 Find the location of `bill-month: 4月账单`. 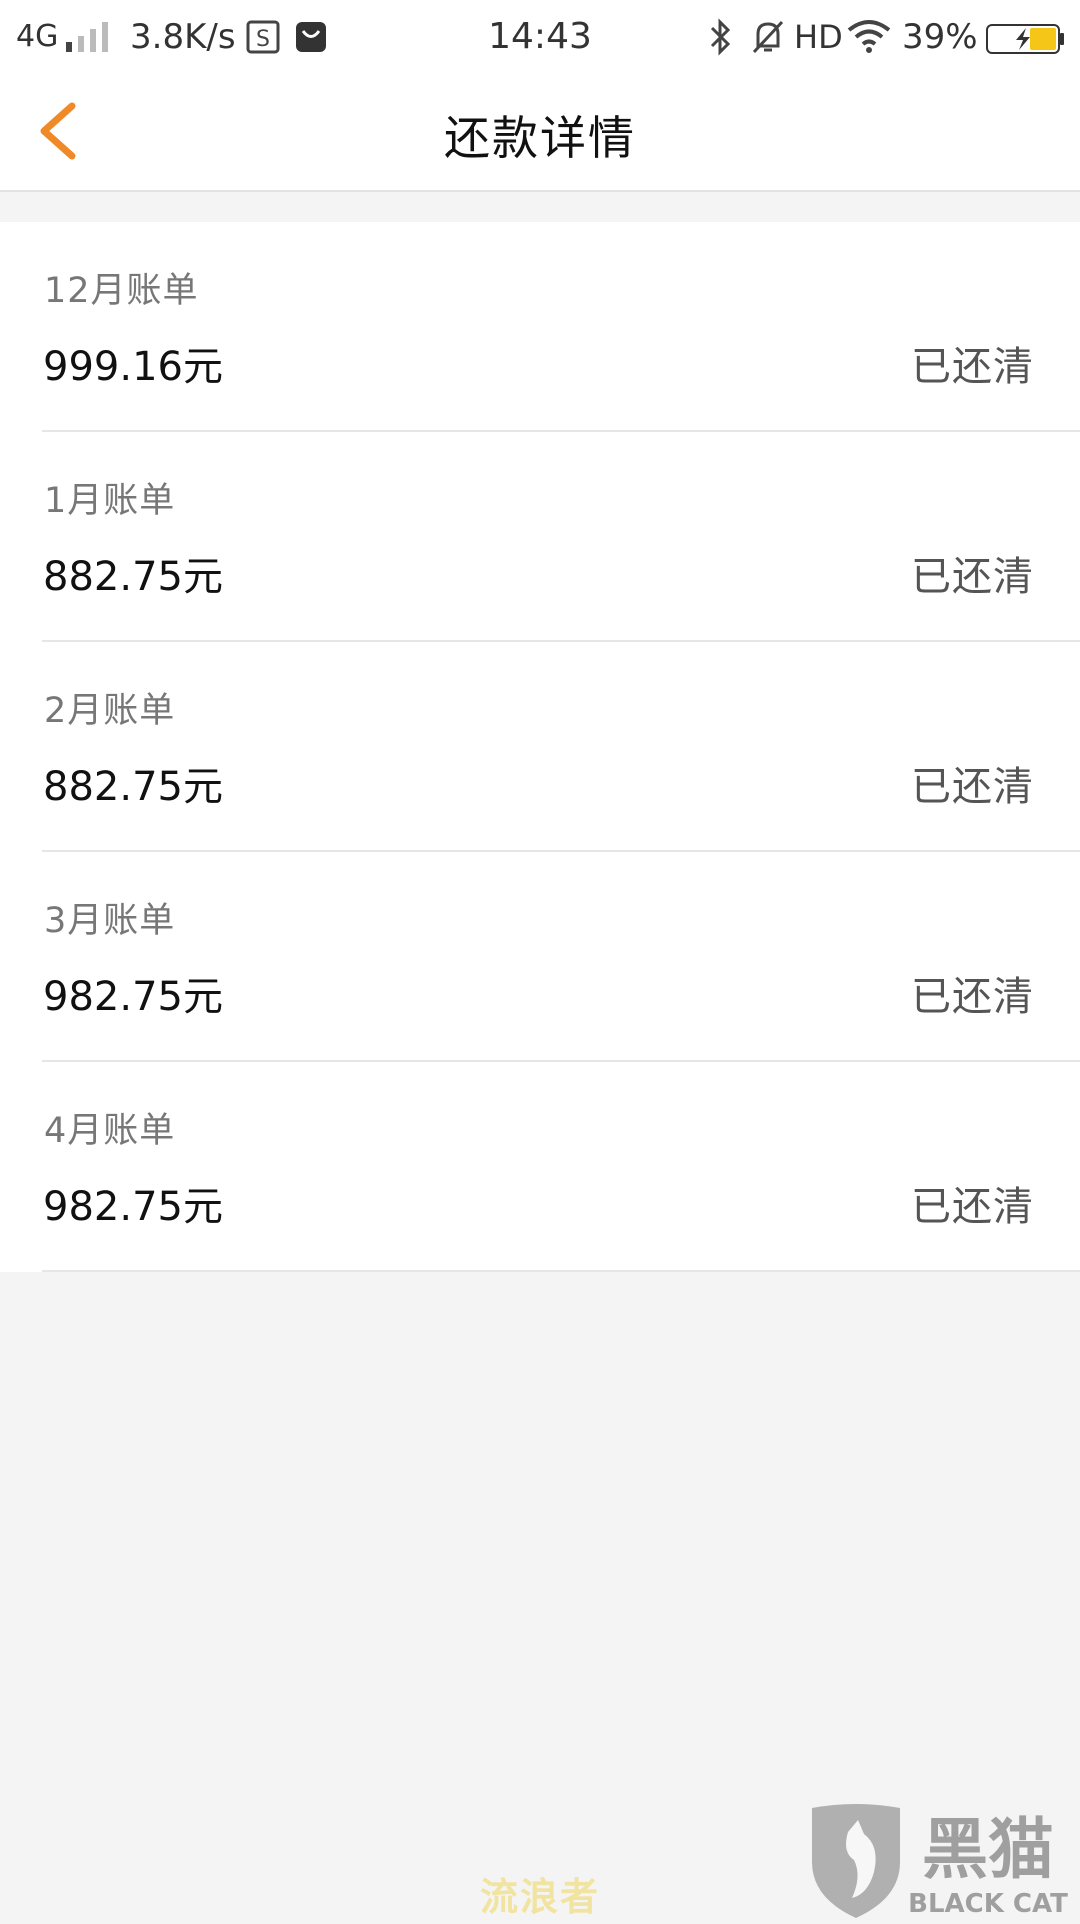

bill-month: 4月账单 is located at coordinates (110, 1131).